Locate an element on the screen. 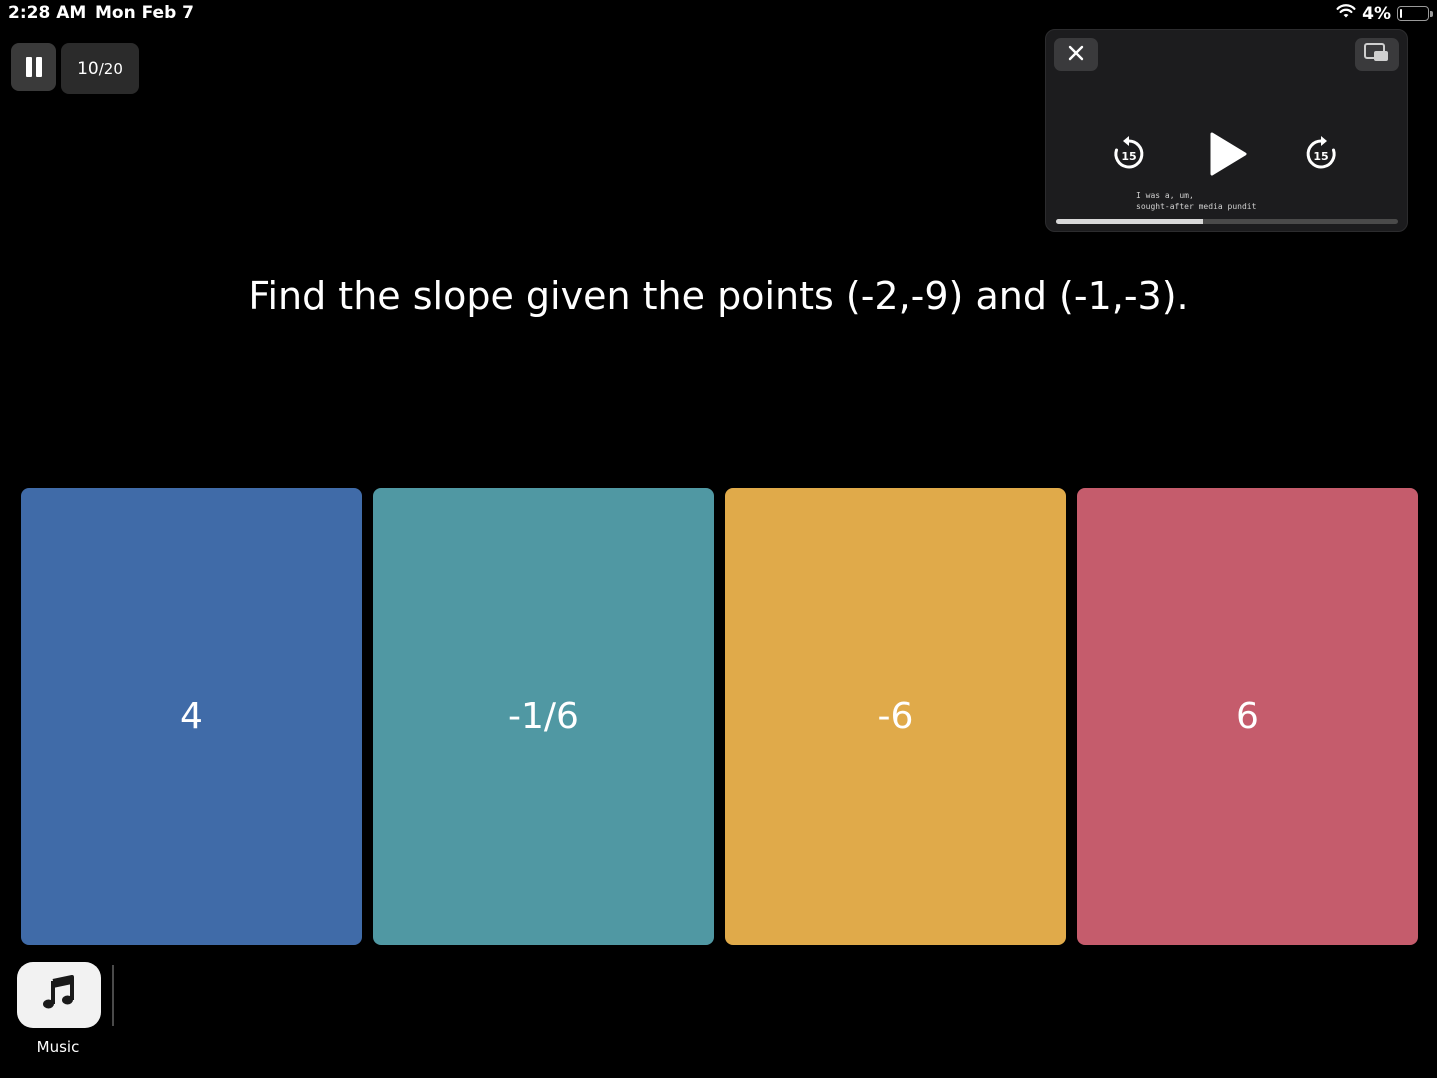  playback-scrubber is located at coordinates (1227, 221).